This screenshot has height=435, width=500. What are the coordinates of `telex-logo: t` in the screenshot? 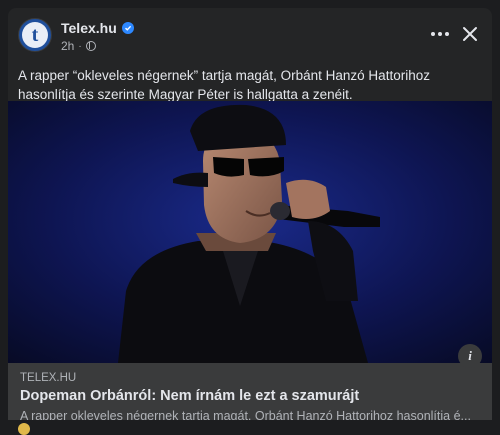 It's located at (35, 35).